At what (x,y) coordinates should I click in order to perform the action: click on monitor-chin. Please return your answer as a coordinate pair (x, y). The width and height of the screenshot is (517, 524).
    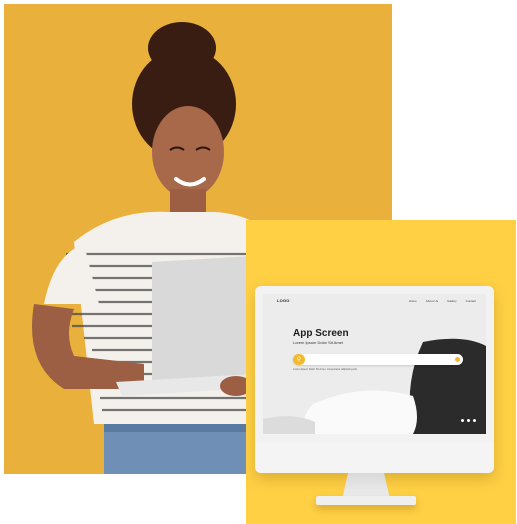
    Looking at the image, I should click on (374, 457).